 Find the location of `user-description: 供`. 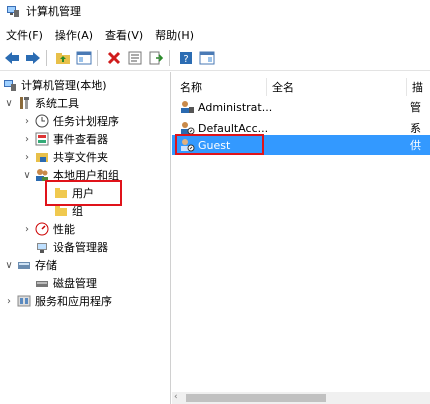

user-description: 供 is located at coordinates (415, 145).